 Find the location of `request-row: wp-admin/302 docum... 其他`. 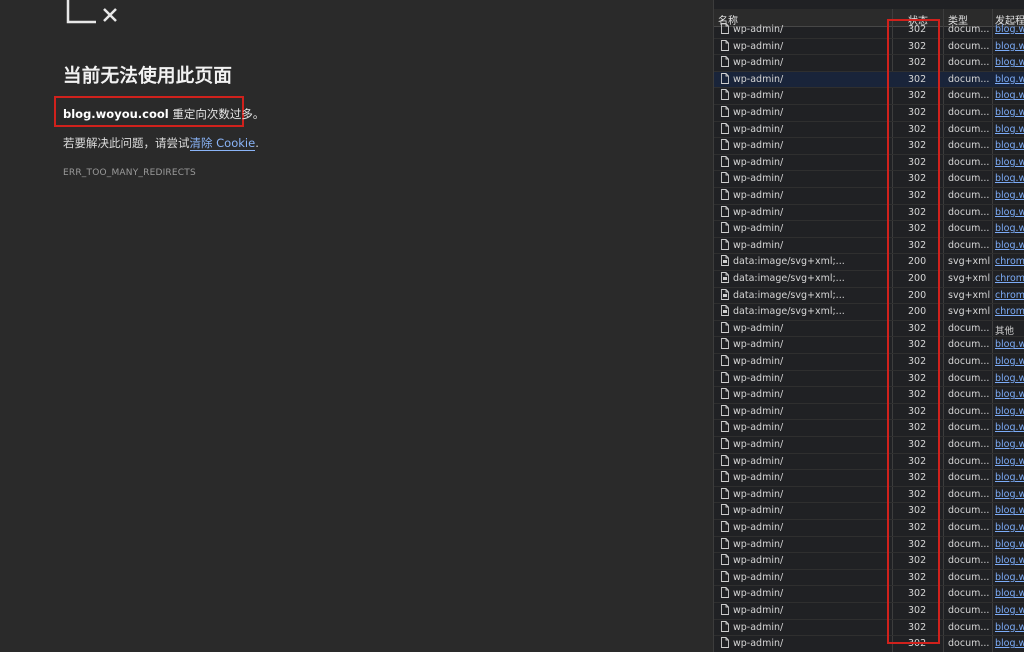

request-row: wp-admin/302 docum... 其他 is located at coordinates (869, 329).